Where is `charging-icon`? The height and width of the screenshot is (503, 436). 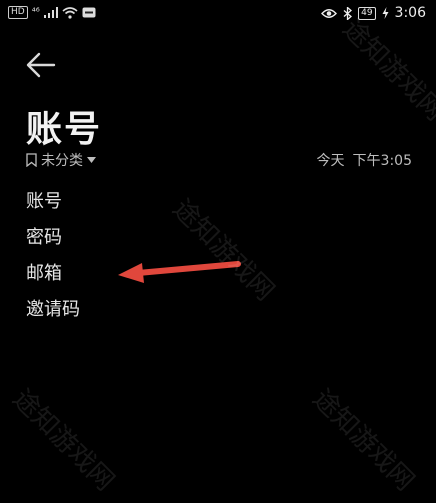 charging-icon is located at coordinates (385, 13).